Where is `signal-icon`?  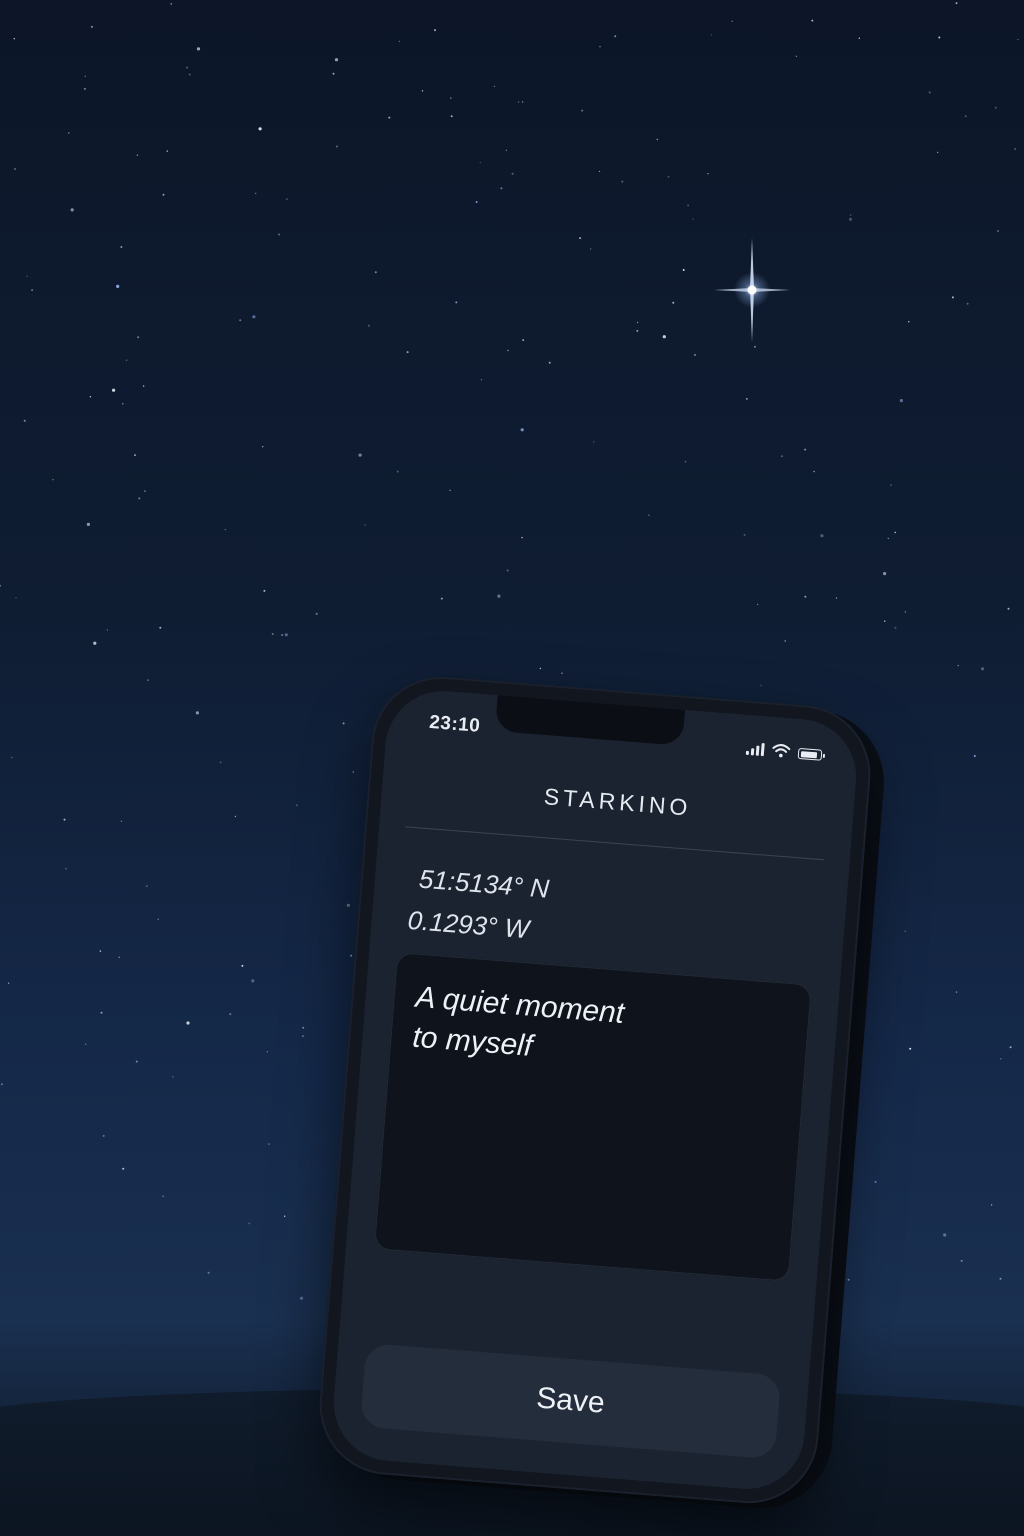 signal-icon is located at coordinates (755, 749).